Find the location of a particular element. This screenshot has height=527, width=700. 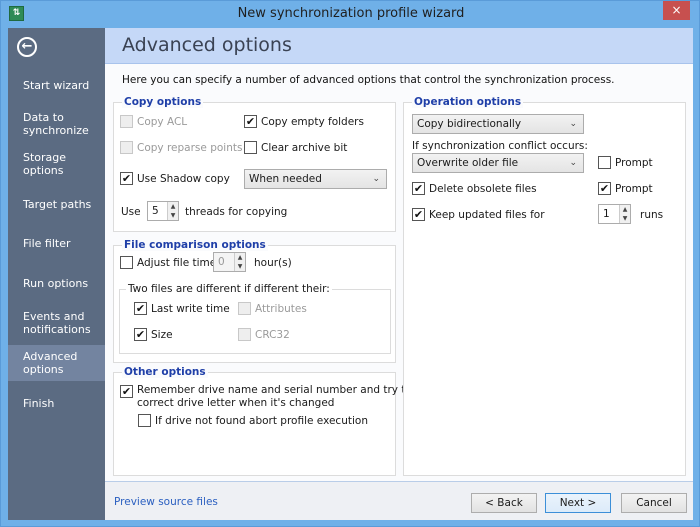

threads-suffix-label: threads for copying is located at coordinates (236, 212).